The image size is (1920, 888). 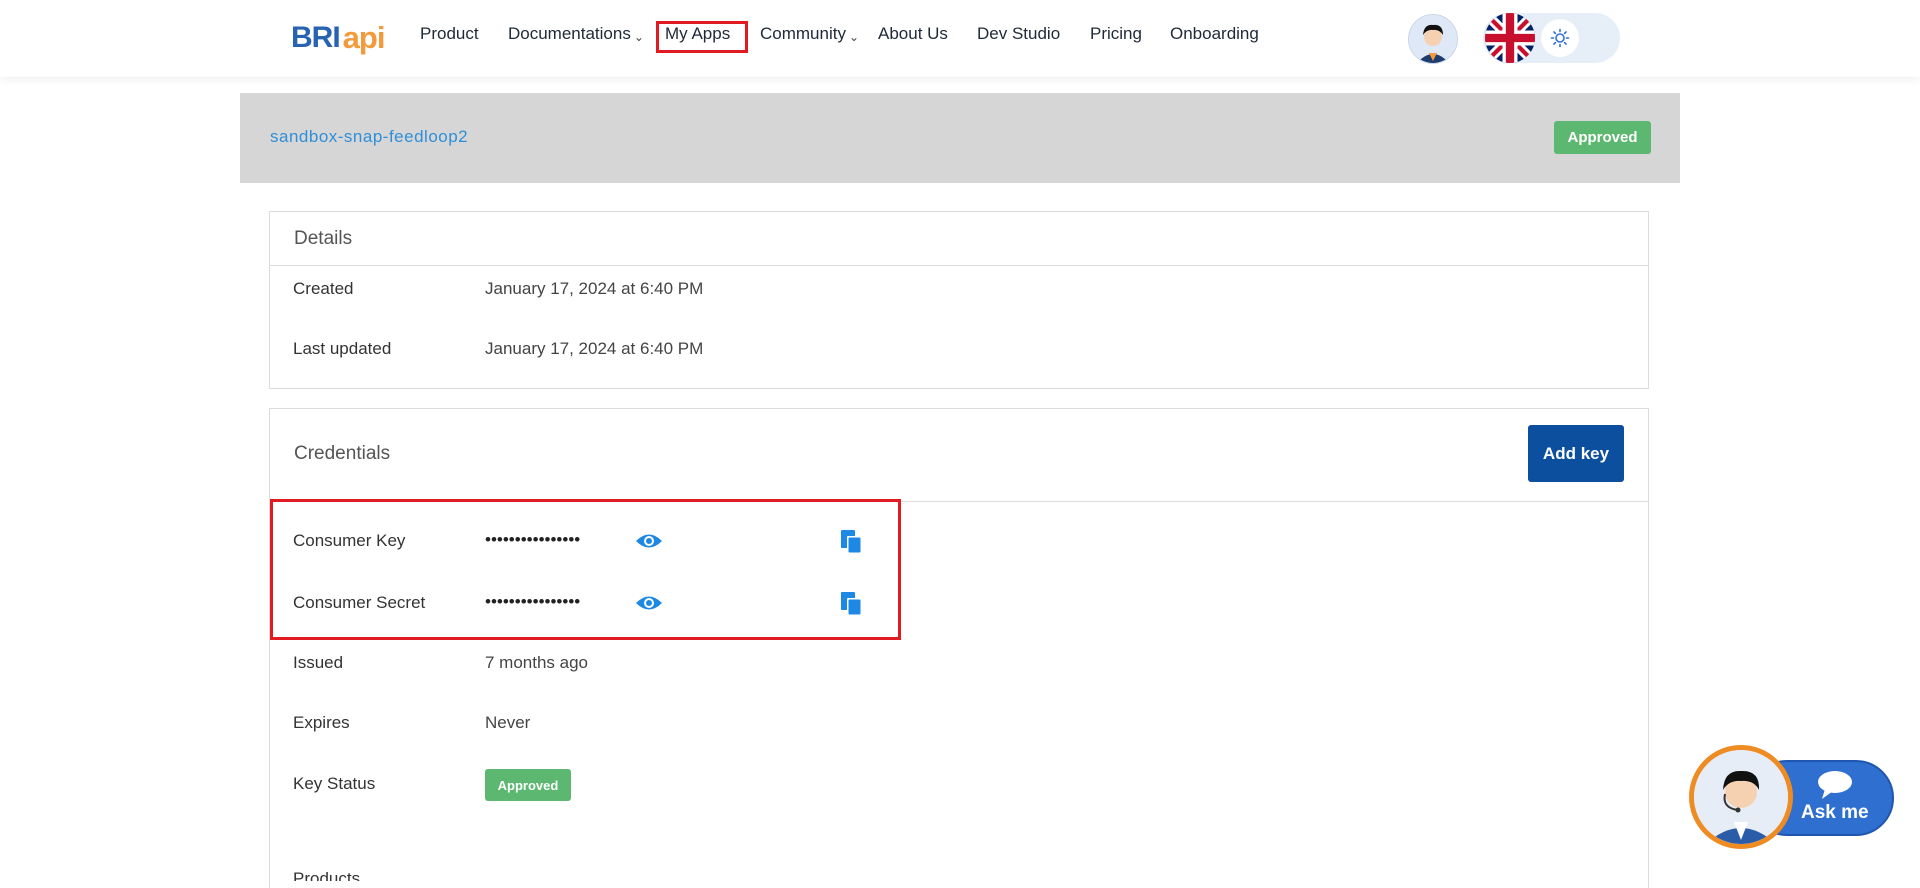 I want to click on user-avatar-icon, so click(x=1433, y=39).